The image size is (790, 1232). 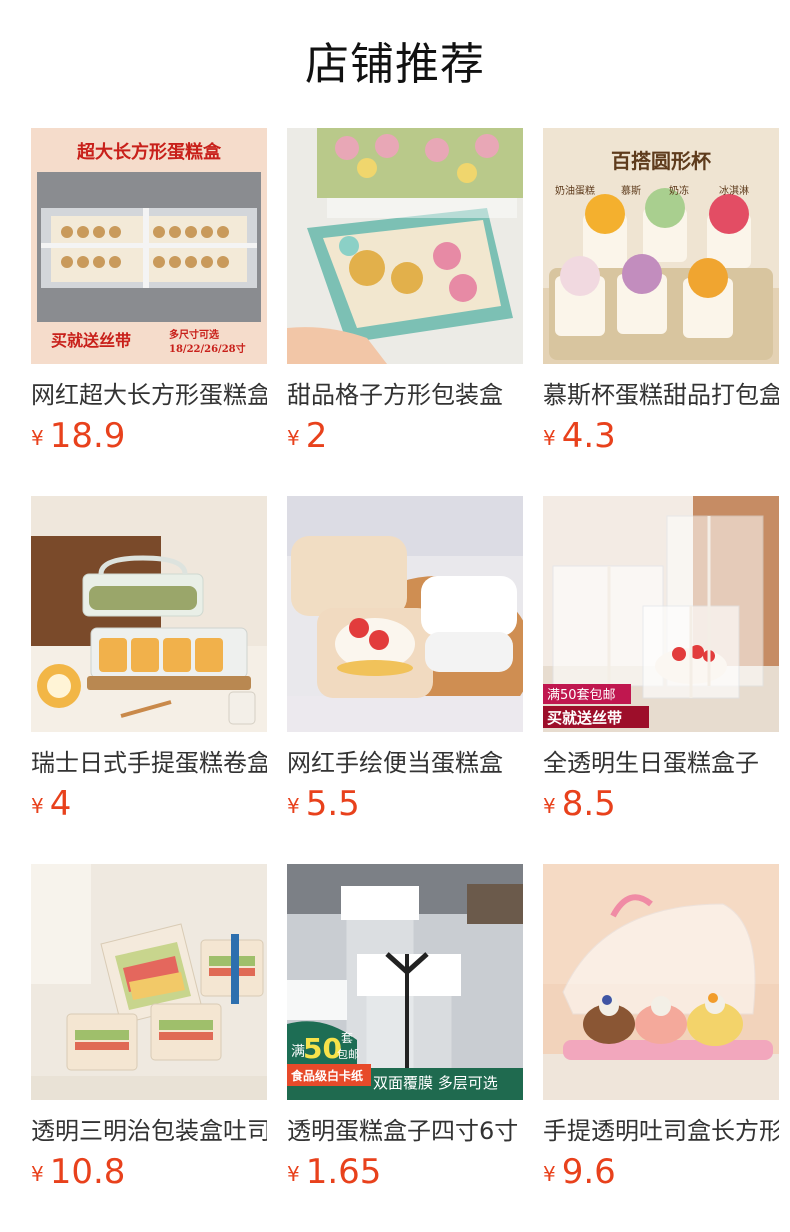 I want to click on product-price: ¥4, so click(x=51, y=804).